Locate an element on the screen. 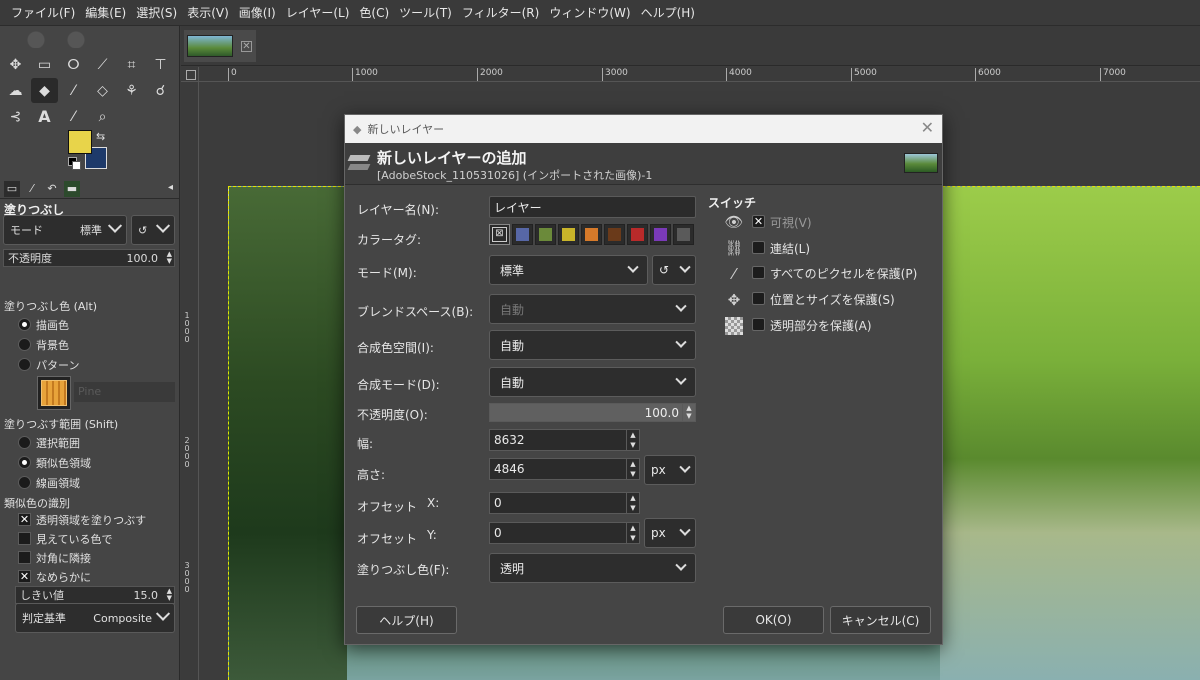 The width and height of the screenshot is (1200, 680). check-sample-merged is located at coordinates (24, 538).